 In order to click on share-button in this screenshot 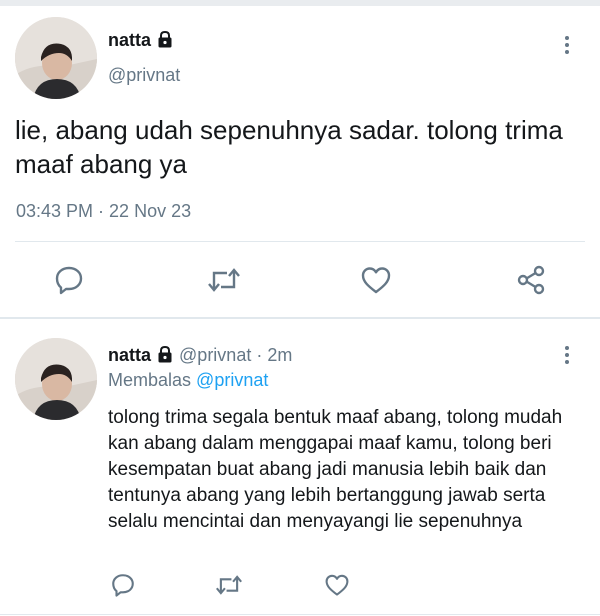, I will do `click(531, 280)`.